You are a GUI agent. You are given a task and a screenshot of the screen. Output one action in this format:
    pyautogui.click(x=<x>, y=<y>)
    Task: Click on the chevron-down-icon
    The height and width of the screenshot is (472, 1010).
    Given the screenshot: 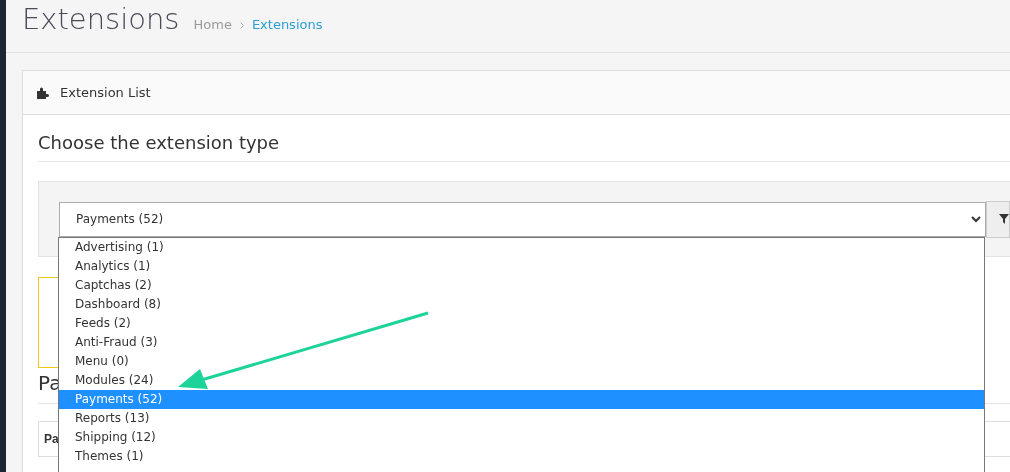 What is the action you would take?
    pyautogui.click(x=976, y=219)
    